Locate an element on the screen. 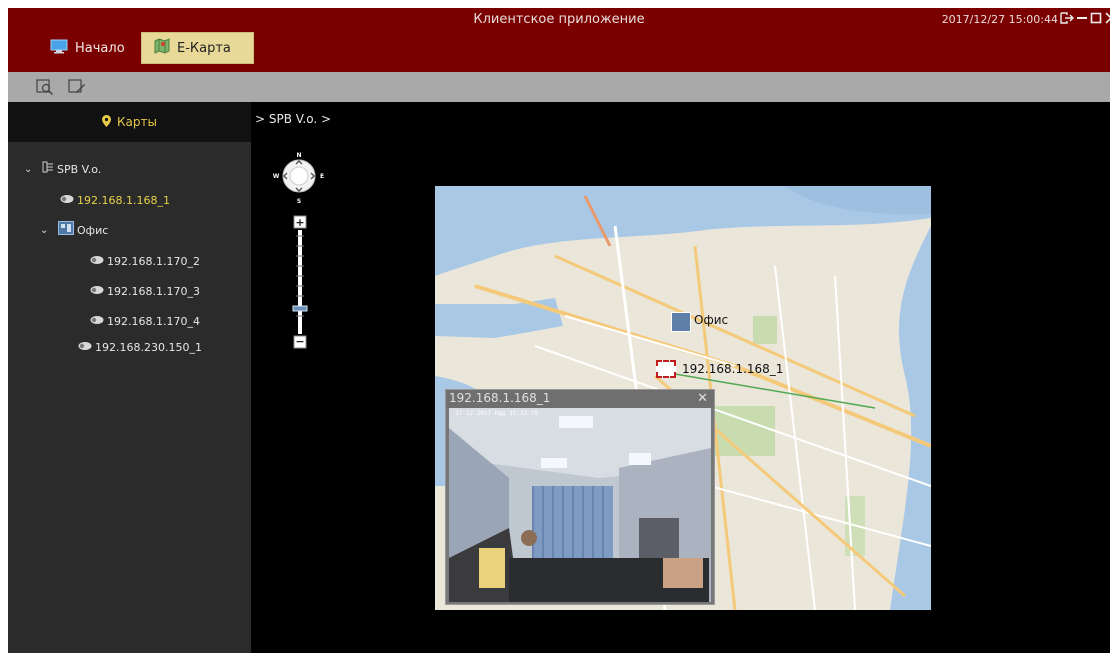 Image resolution: width=1110 pixels, height=653 pixels. zoom-out-icon: − is located at coordinates (299, 341).